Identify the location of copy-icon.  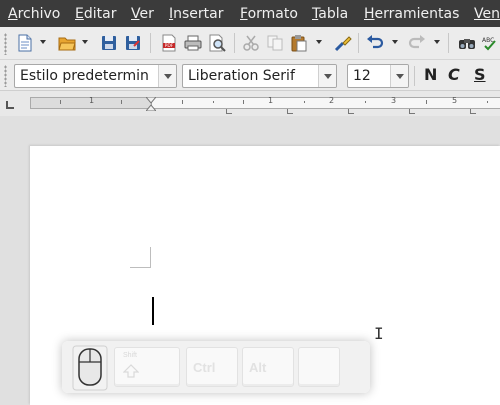
(275, 43).